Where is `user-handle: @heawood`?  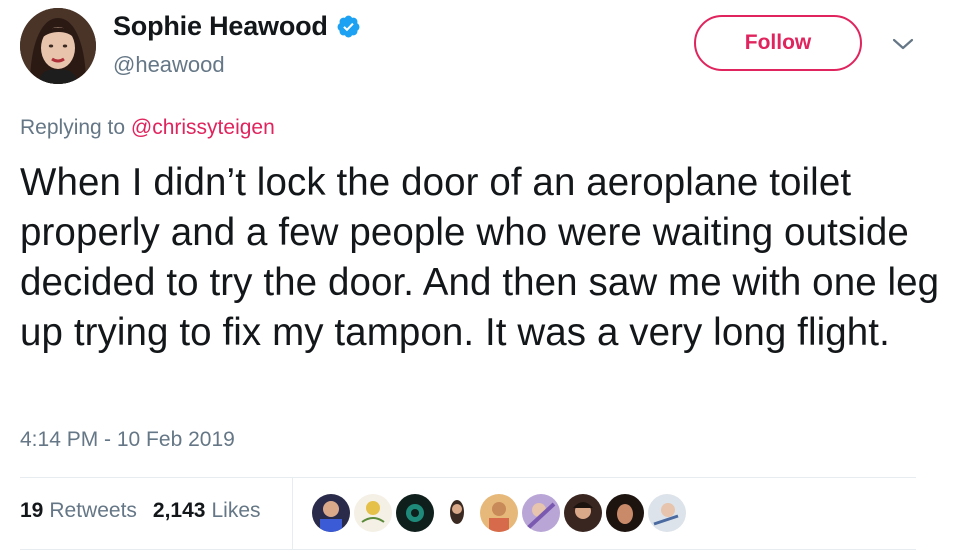 user-handle: @heawood is located at coordinates (169, 65).